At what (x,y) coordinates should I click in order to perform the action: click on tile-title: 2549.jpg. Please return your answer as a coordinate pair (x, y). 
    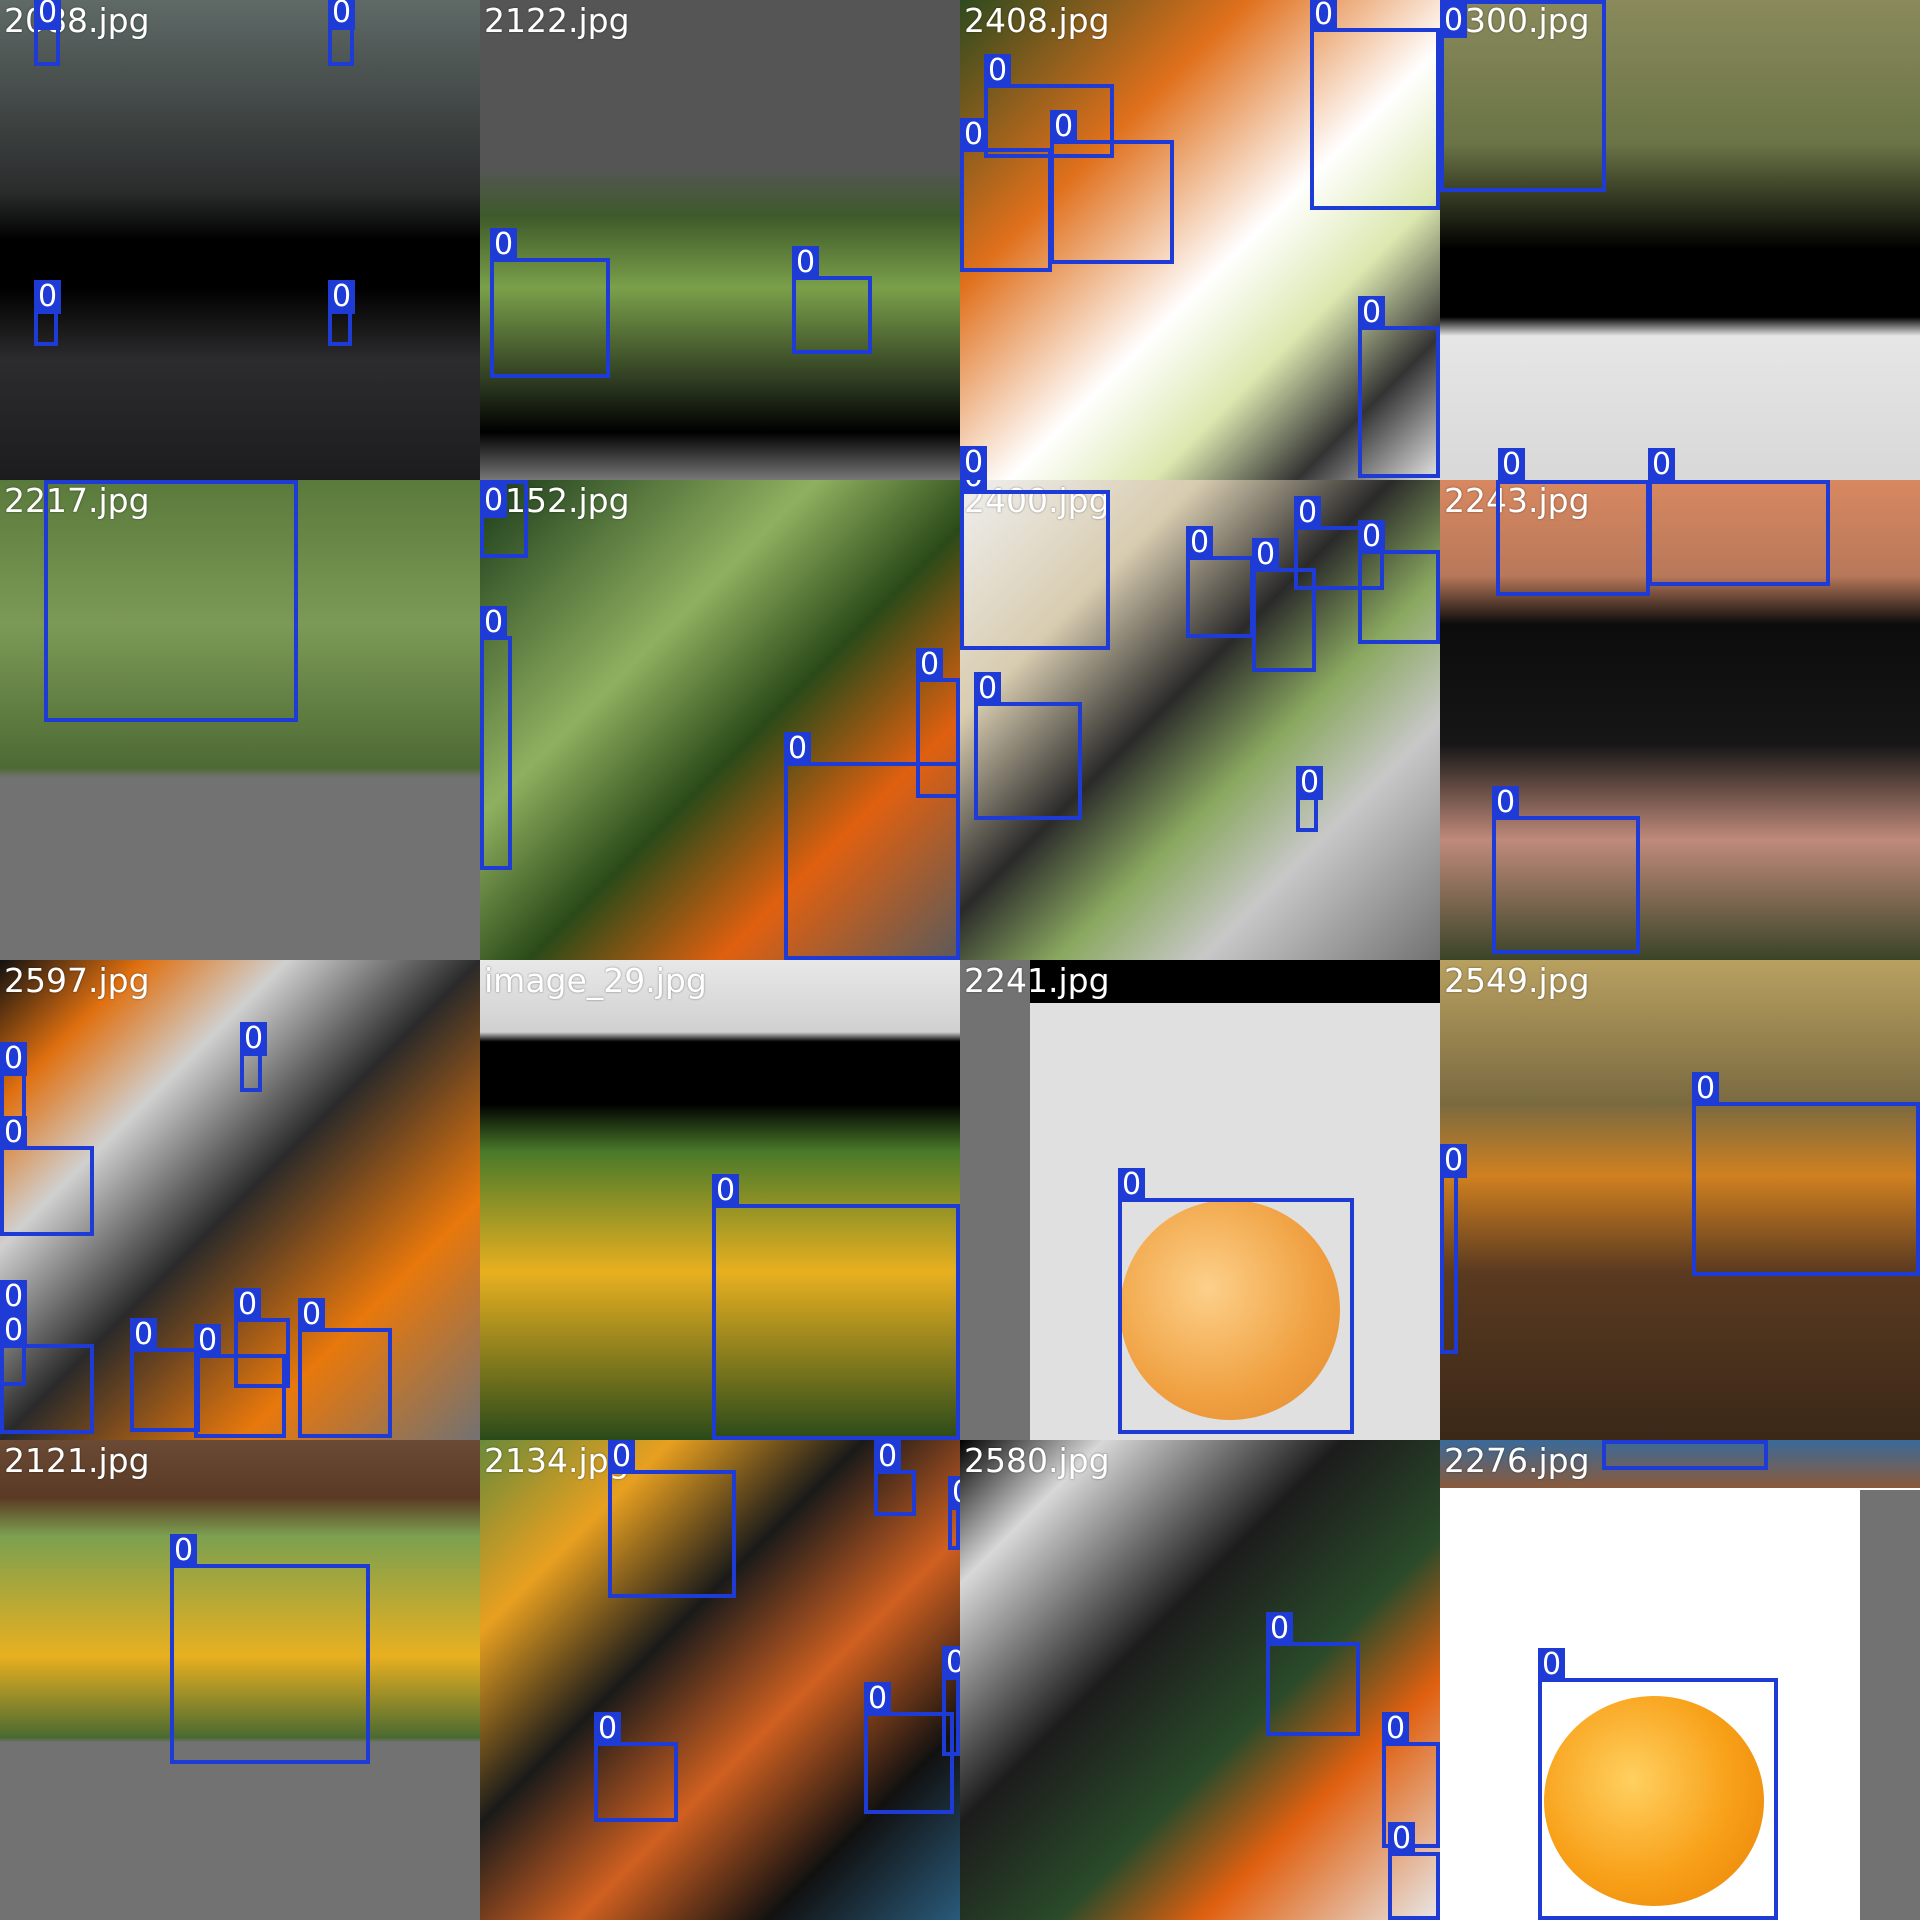
    Looking at the image, I should click on (1517, 980).